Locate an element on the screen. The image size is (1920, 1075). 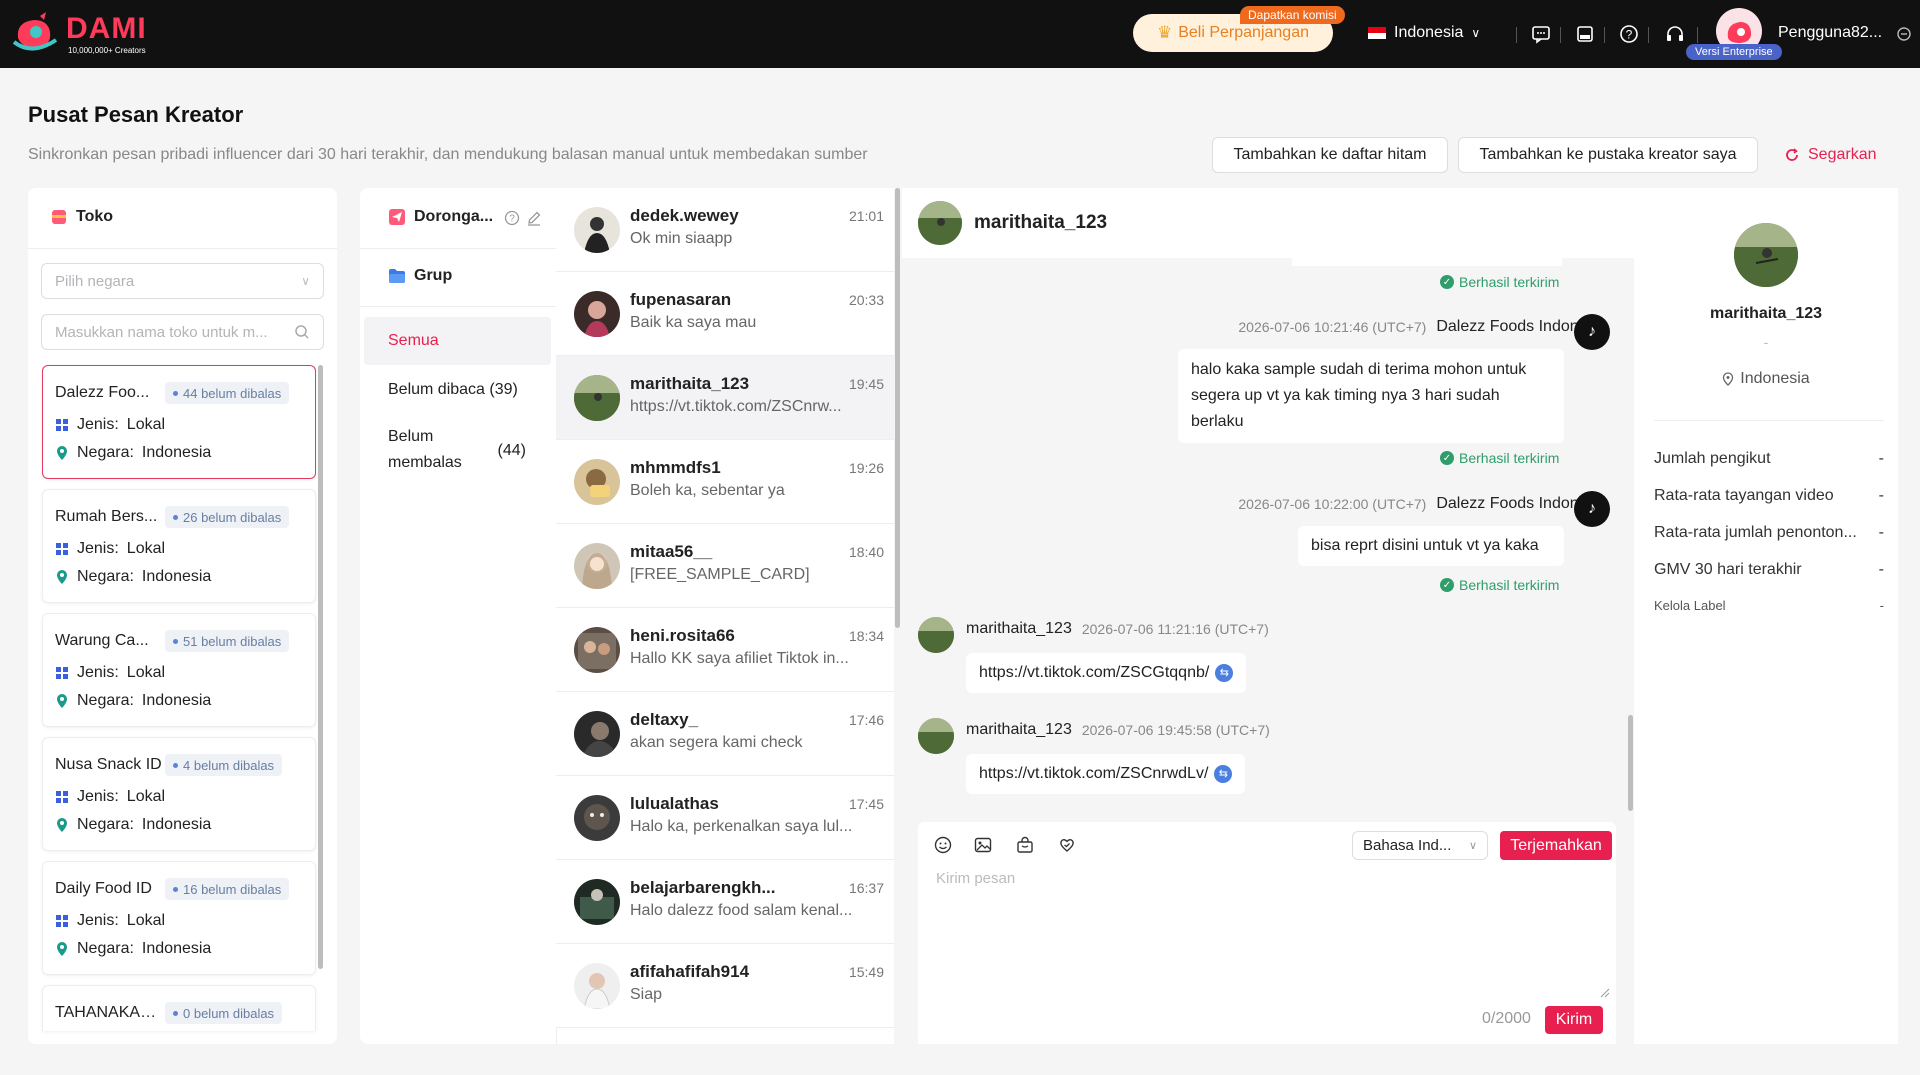
group-header: Grup is located at coordinates (420, 276).